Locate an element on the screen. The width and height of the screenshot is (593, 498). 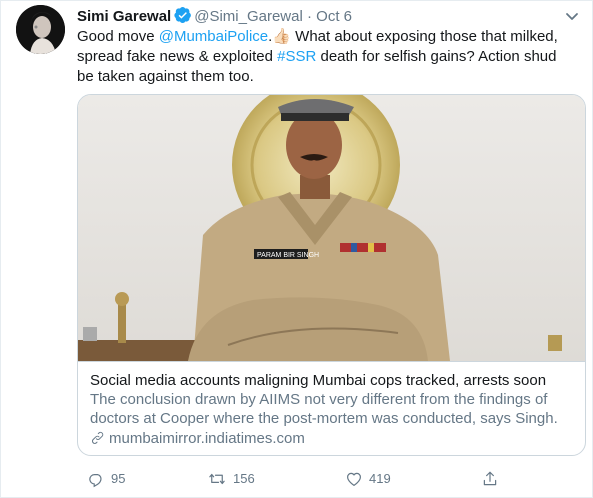
action-bar: 95 156 419 is located at coordinates (327, 479).